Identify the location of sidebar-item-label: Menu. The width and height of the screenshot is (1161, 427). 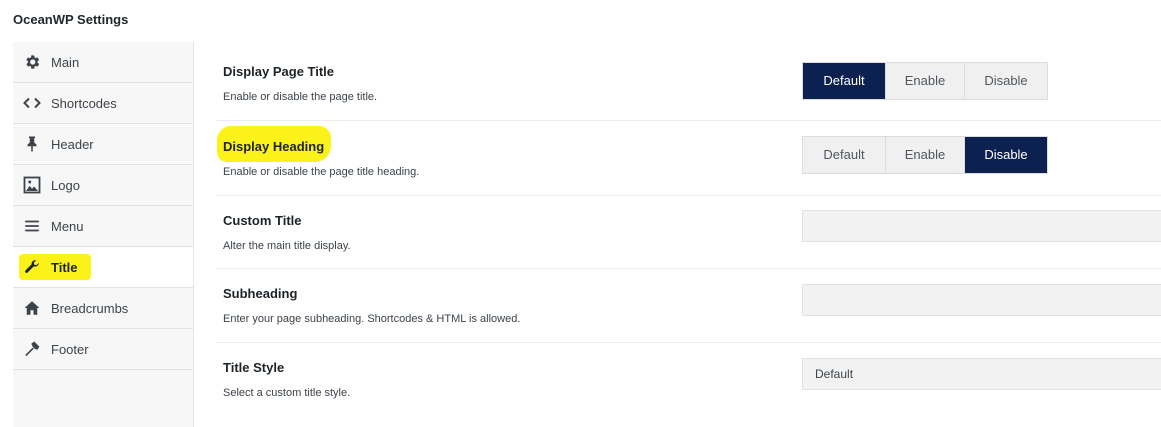
(67, 226).